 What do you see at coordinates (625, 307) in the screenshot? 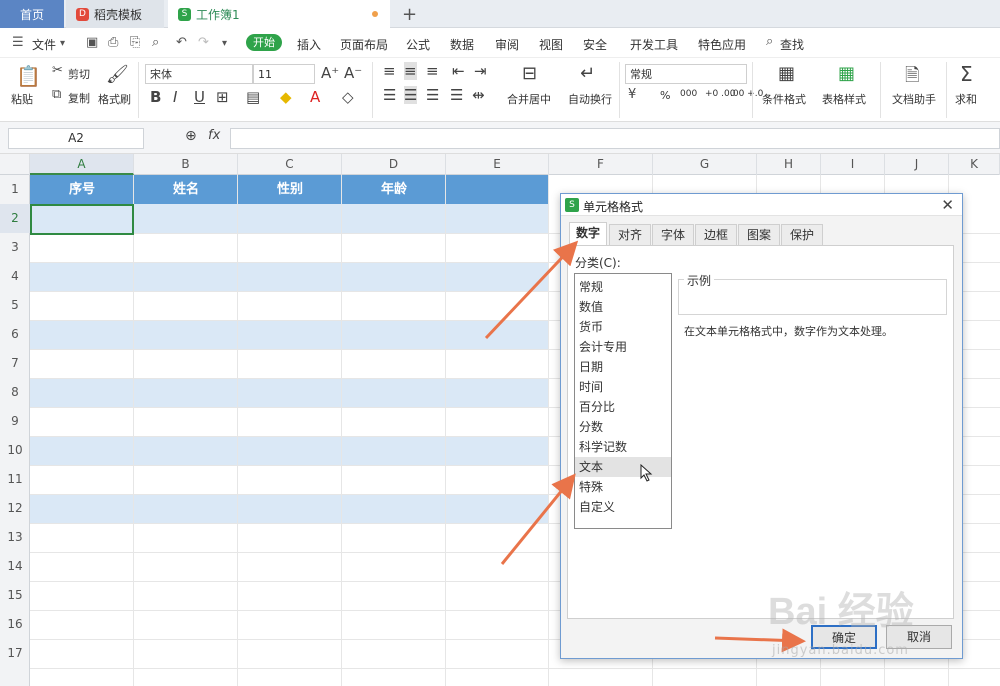
I see `list-item: 数值` at bounding box center [625, 307].